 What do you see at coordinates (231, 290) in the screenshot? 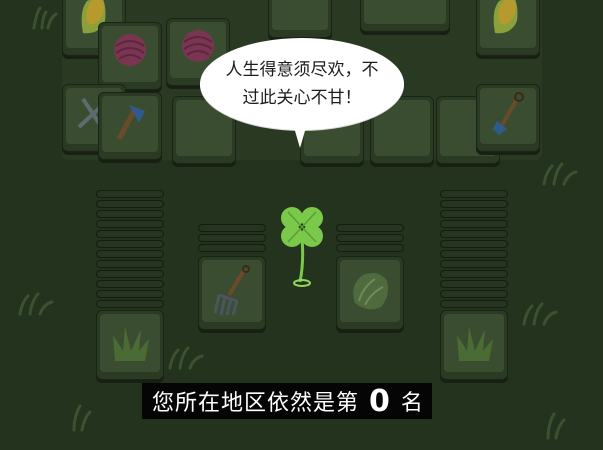
I see `rake-icon` at bounding box center [231, 290].